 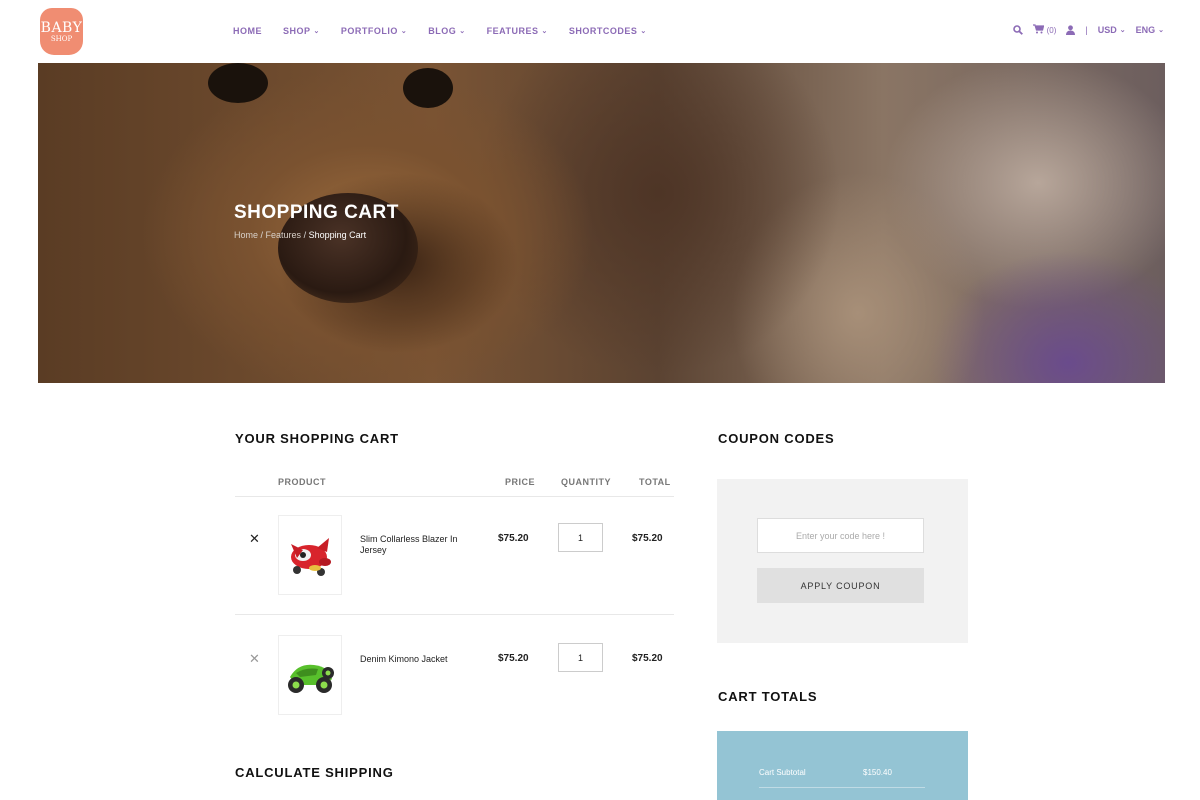 I want to click on column-header-total: TOTAL, so click(x=655, y=482).